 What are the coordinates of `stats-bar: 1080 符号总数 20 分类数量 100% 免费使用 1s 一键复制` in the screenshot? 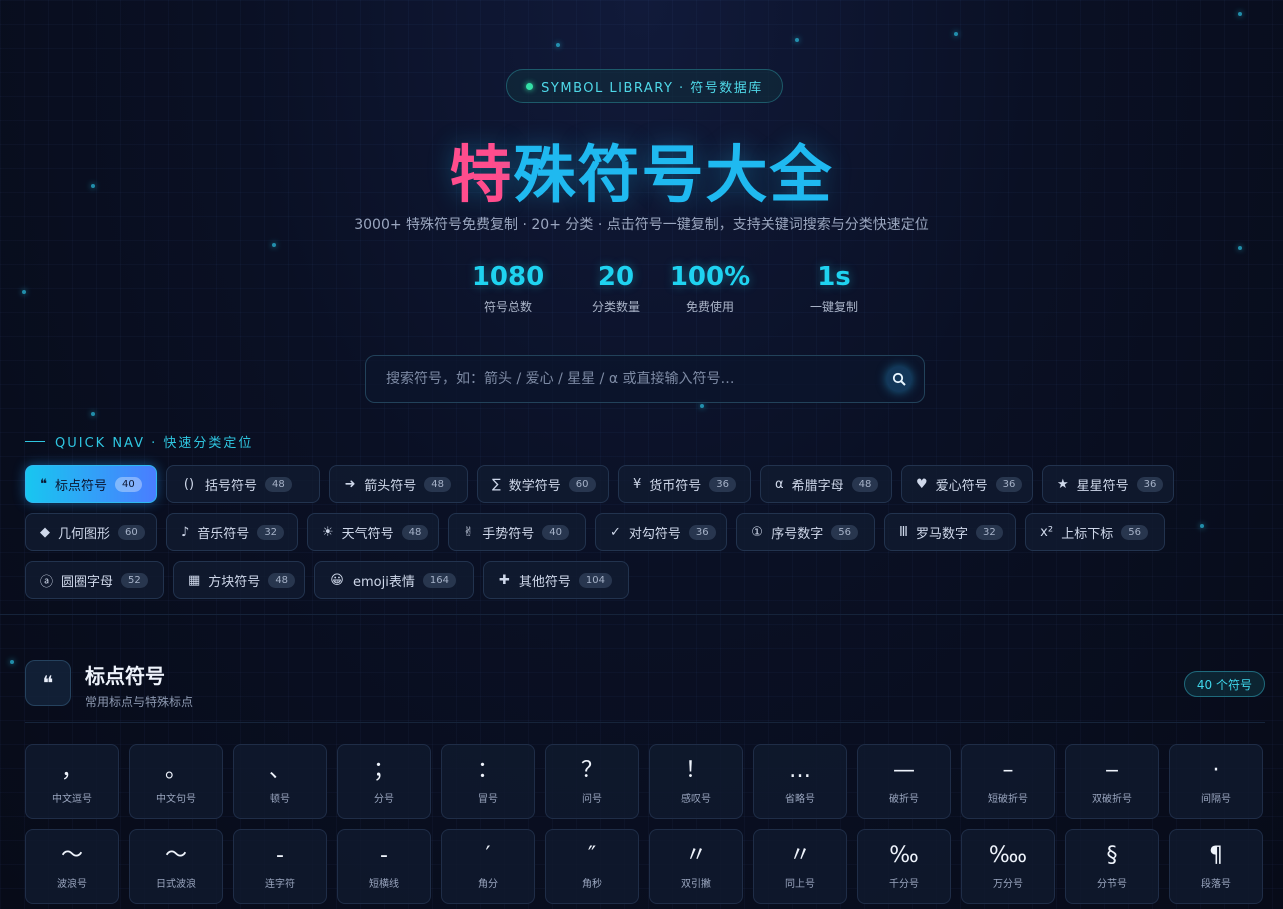 It's located at (671, 288).